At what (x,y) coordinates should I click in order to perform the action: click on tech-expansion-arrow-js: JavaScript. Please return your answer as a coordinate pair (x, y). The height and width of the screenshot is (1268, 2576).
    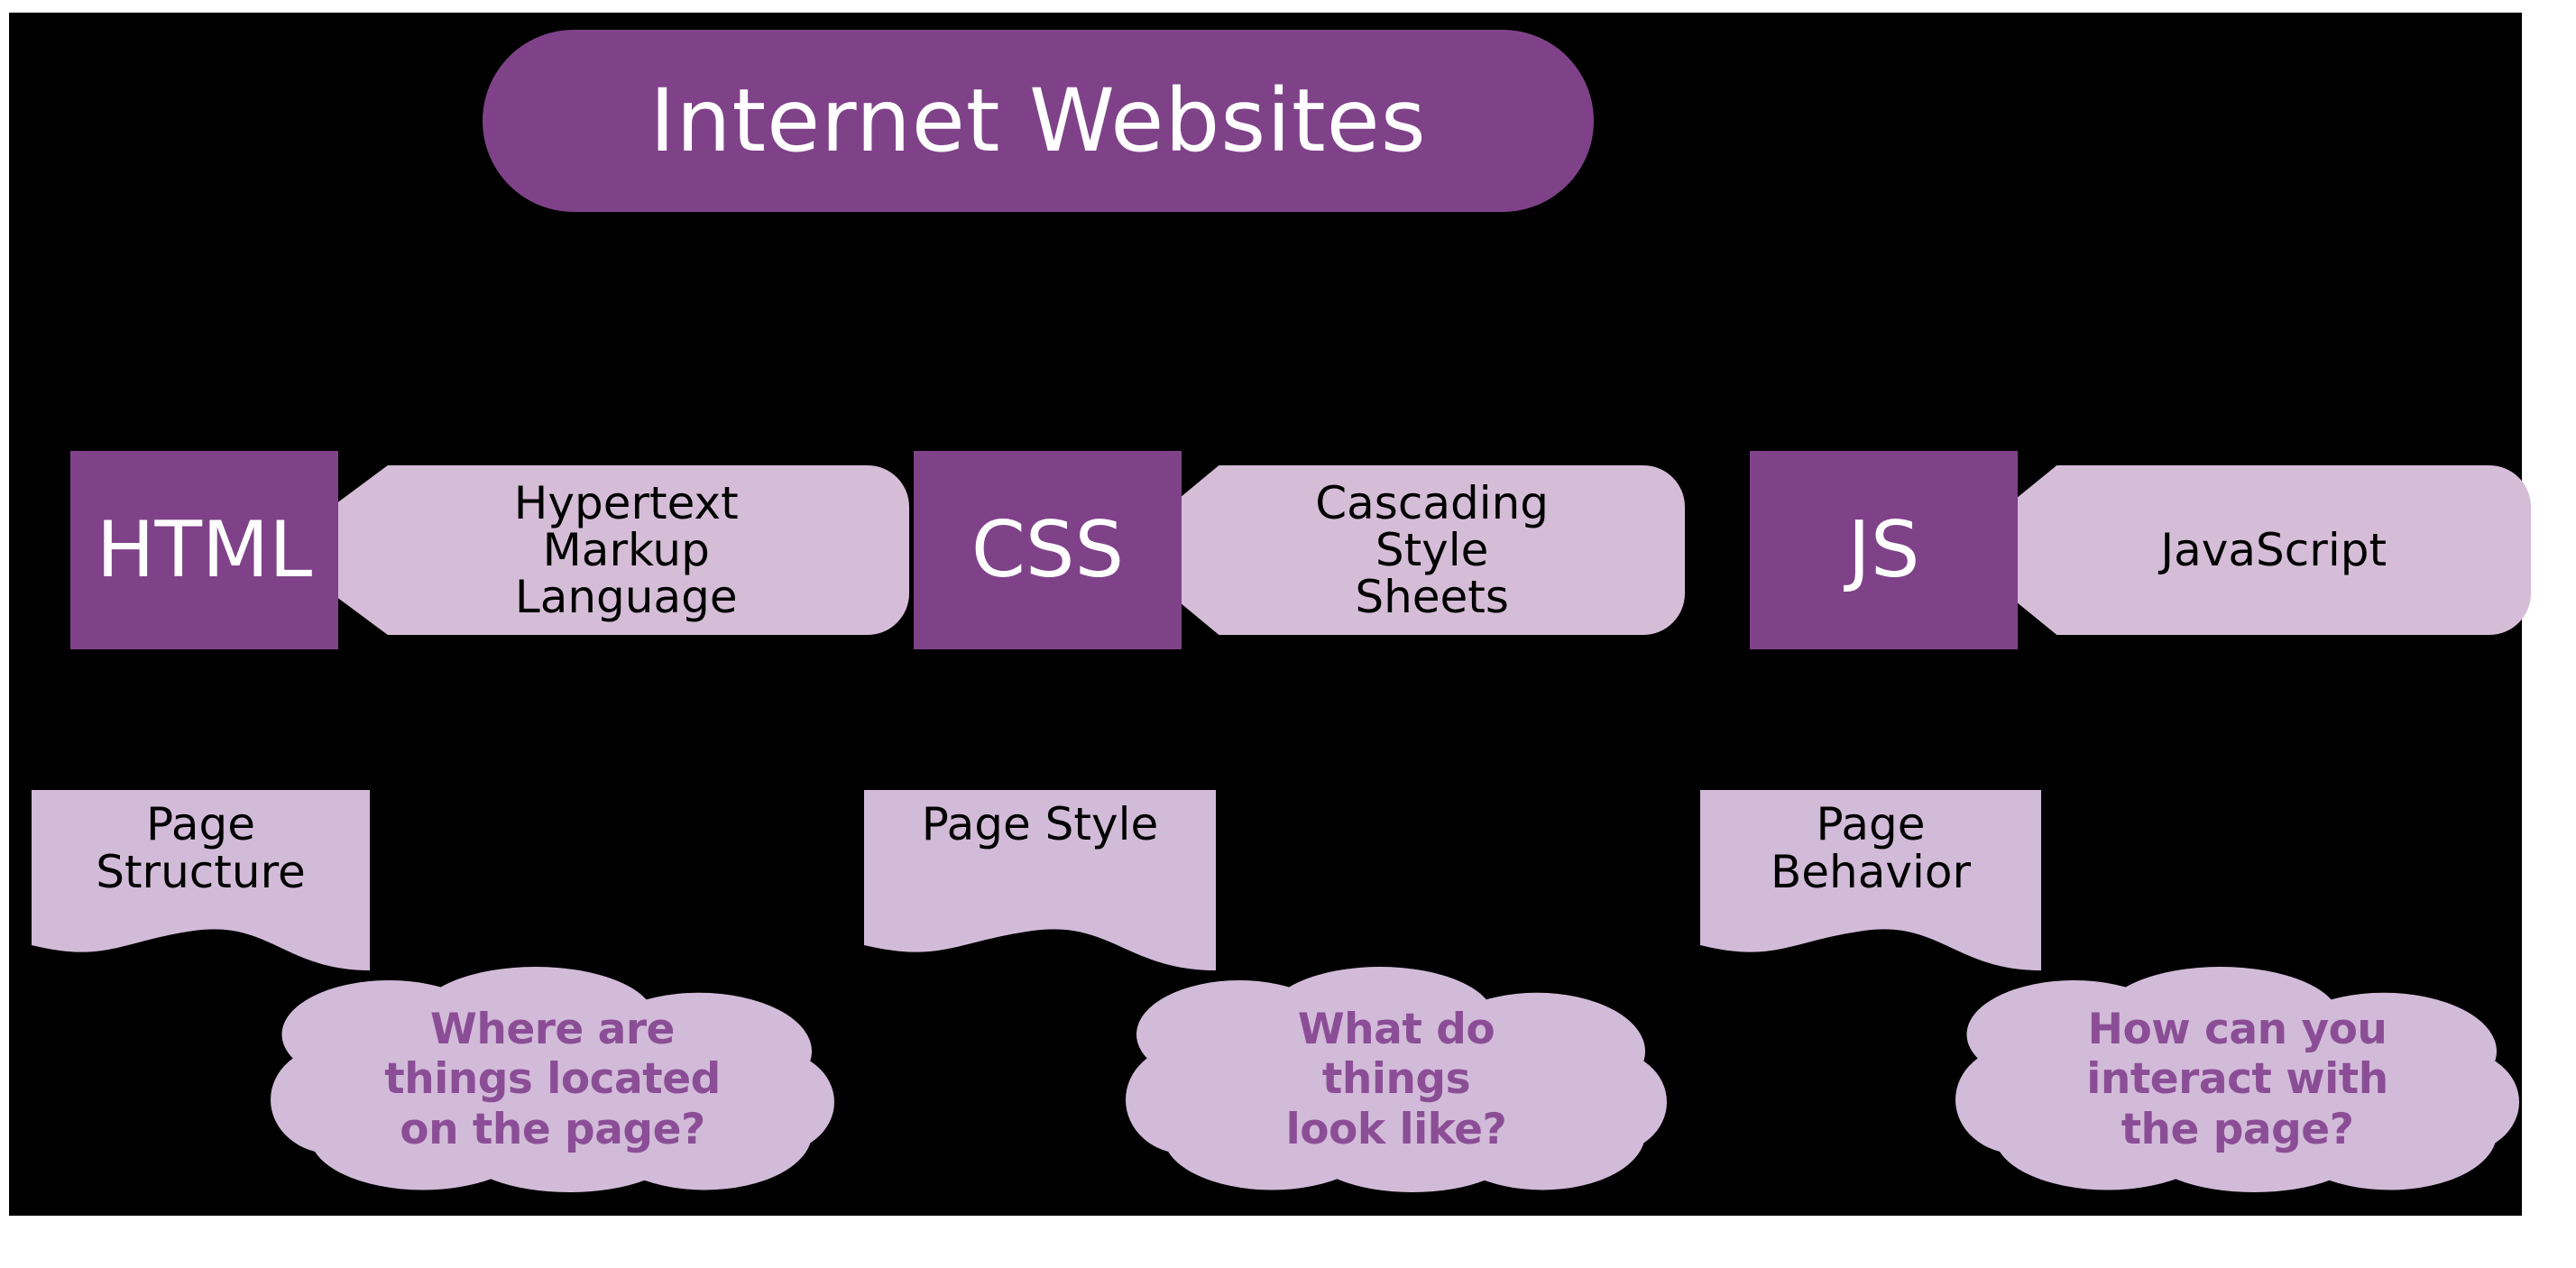
    Looking at the image, I should click on (2242, 550).